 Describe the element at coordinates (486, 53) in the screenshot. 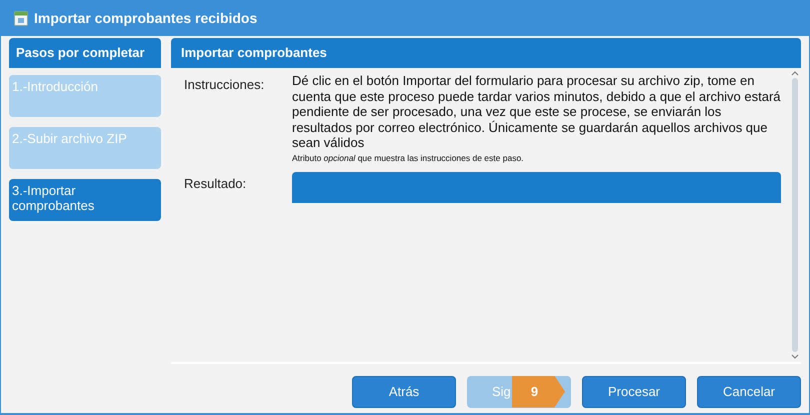

I see `content-header: Importar comprobantes` at that location.